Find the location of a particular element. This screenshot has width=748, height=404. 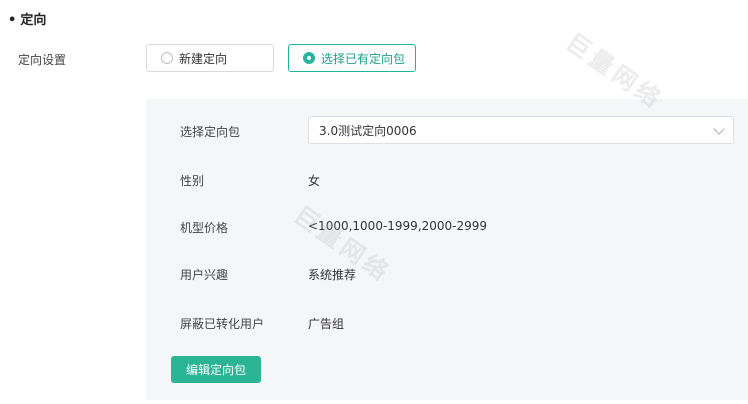

radio-checked-icon is located at coordinates (309, 58).